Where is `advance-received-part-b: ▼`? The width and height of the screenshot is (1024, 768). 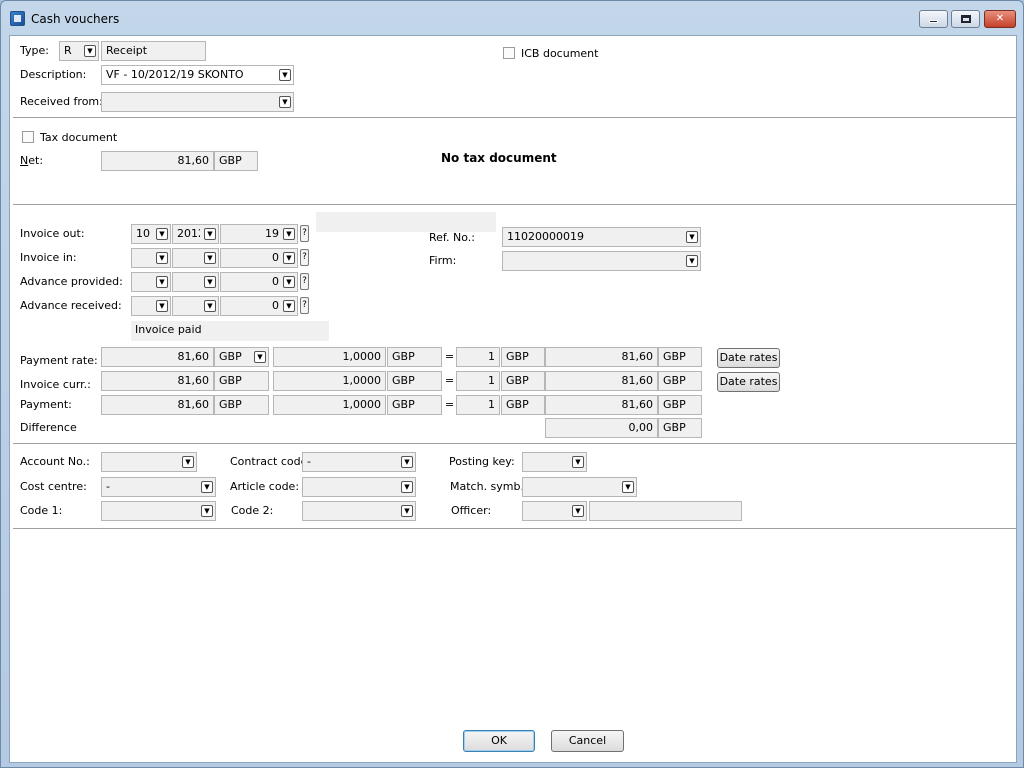 advance-received-part-b: ▼ is located at coordinates (195, 306).